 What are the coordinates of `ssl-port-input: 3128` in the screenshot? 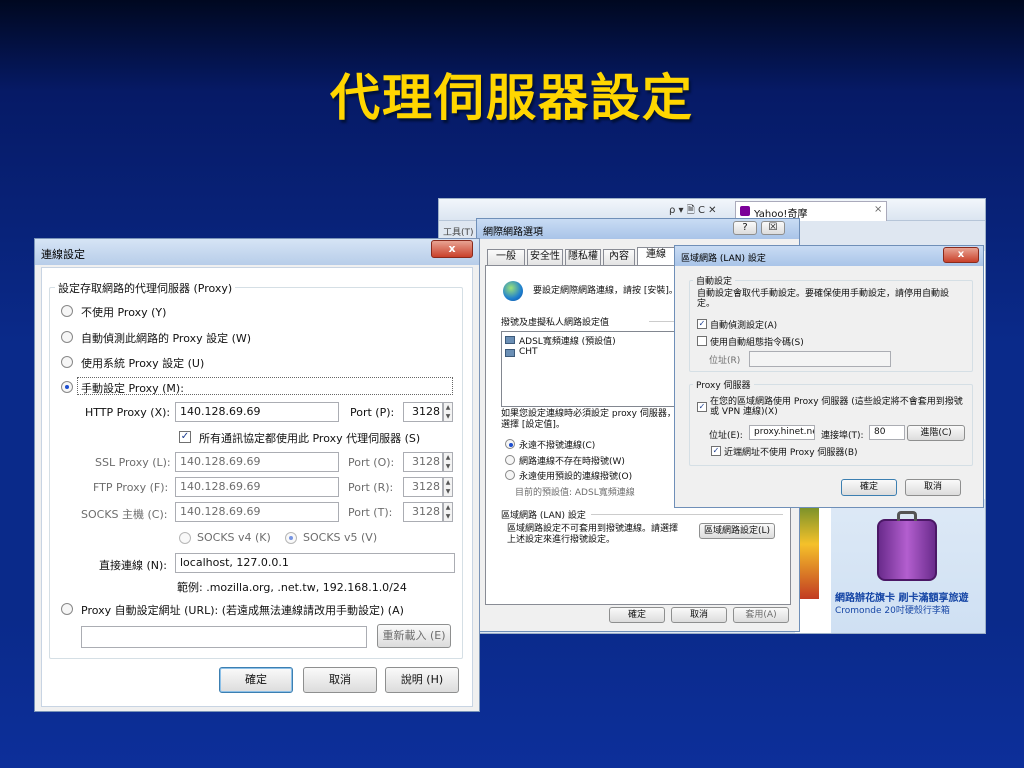 It's located at (423, 462).